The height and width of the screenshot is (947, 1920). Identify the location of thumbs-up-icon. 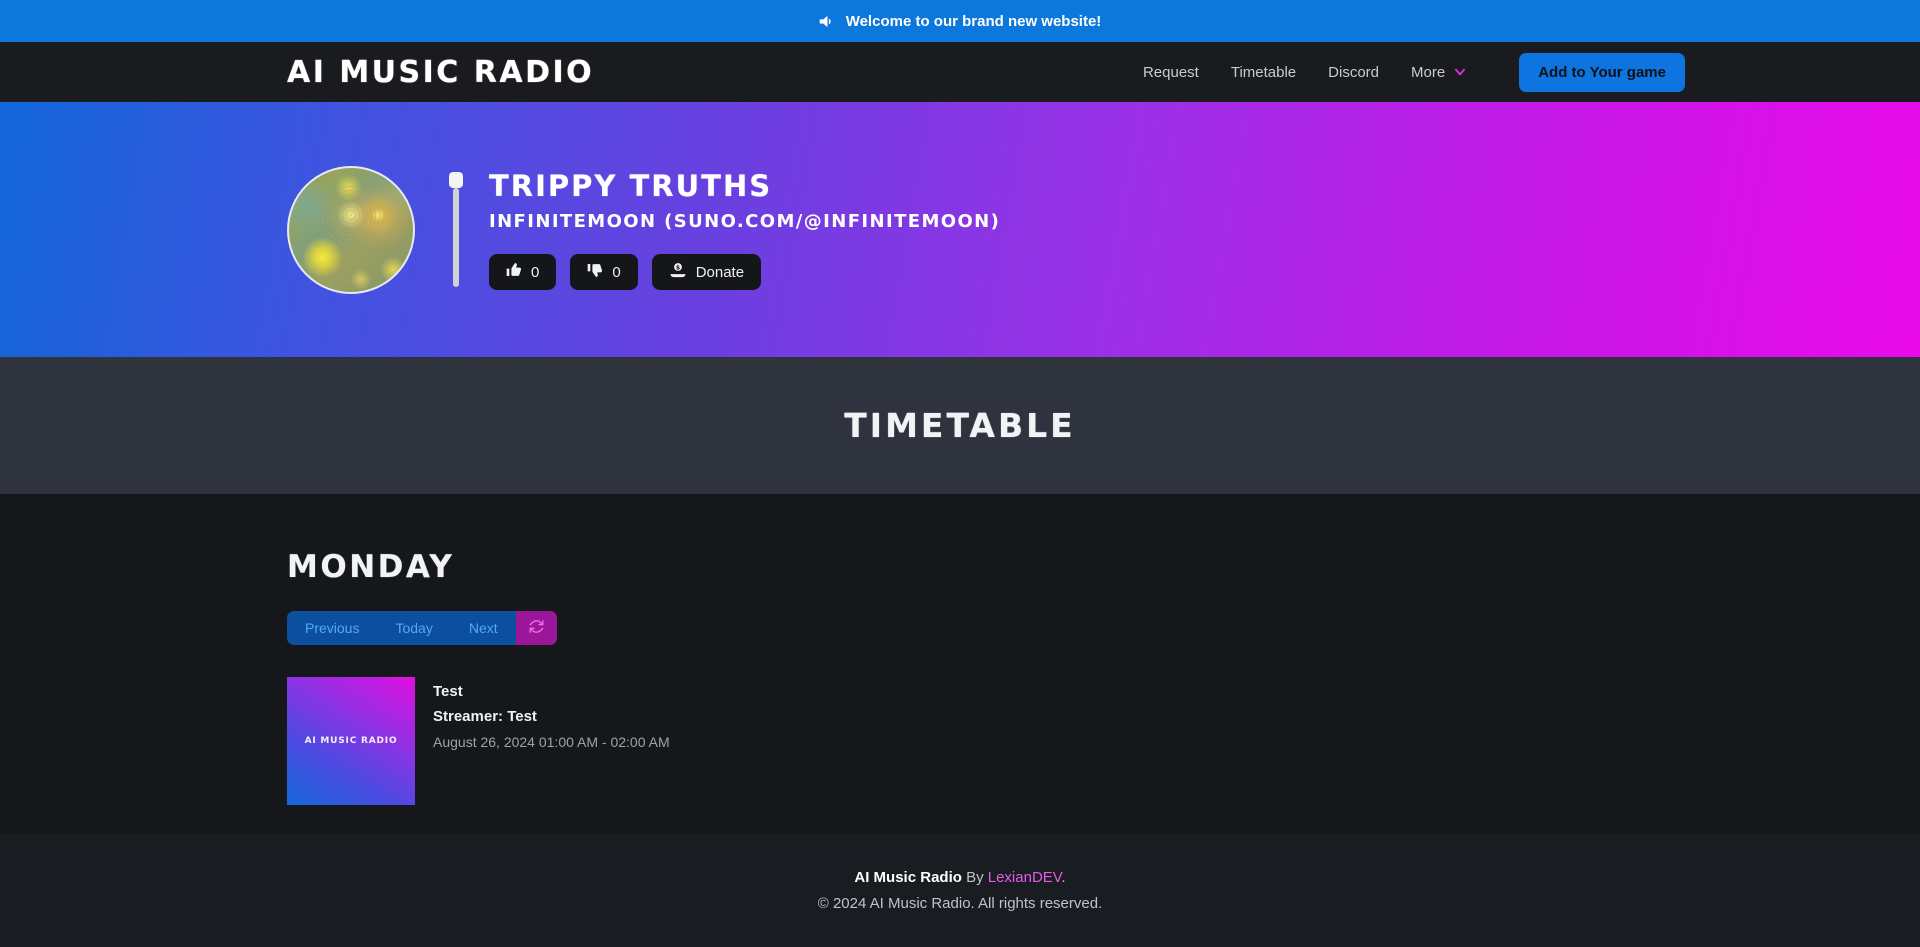
(514, 272).